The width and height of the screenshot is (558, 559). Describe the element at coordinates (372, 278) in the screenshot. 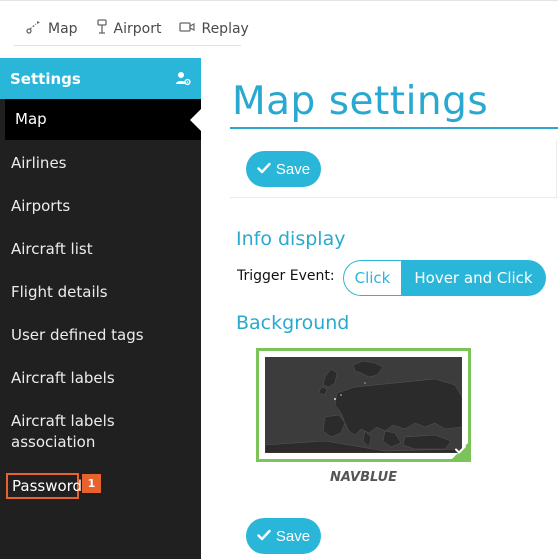

I see `trigger-option-click: Click` at that location.